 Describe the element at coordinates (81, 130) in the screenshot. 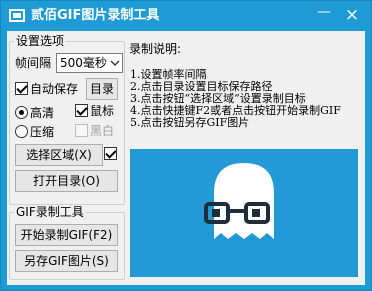

I see `grayscale-checkbox` at that location.